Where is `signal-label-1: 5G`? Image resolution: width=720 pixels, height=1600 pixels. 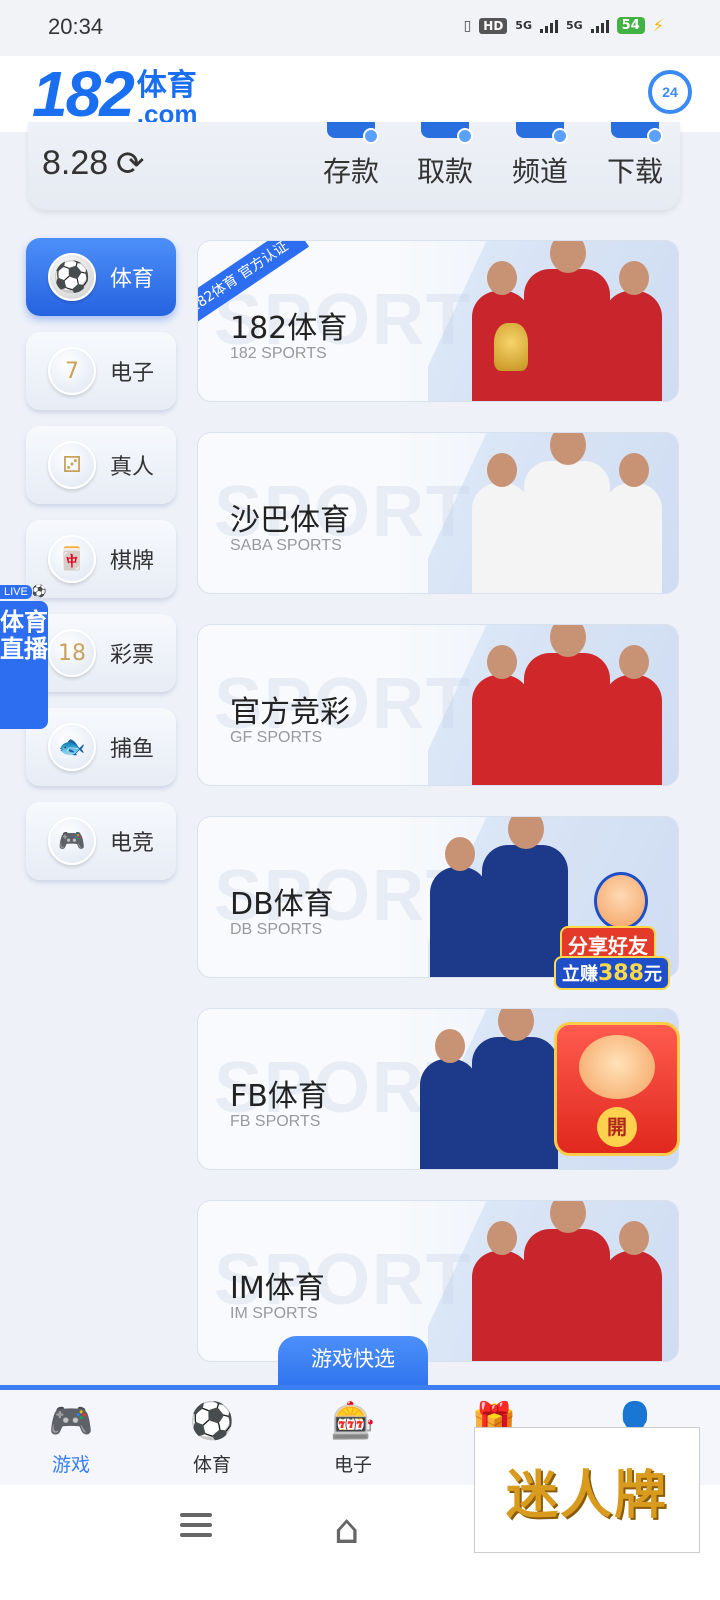
signal-label-1: 5G is located at coordinates (523, 25).